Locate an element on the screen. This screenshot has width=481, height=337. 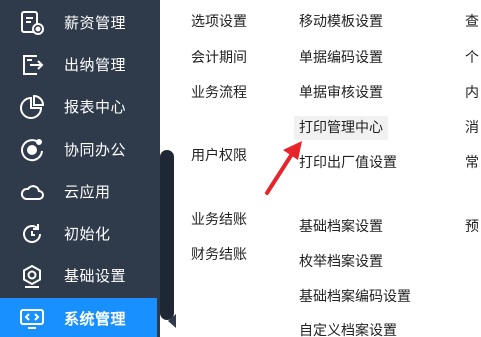
sidebar-item-label: 协同办公 is located at coordinates (95, 150).